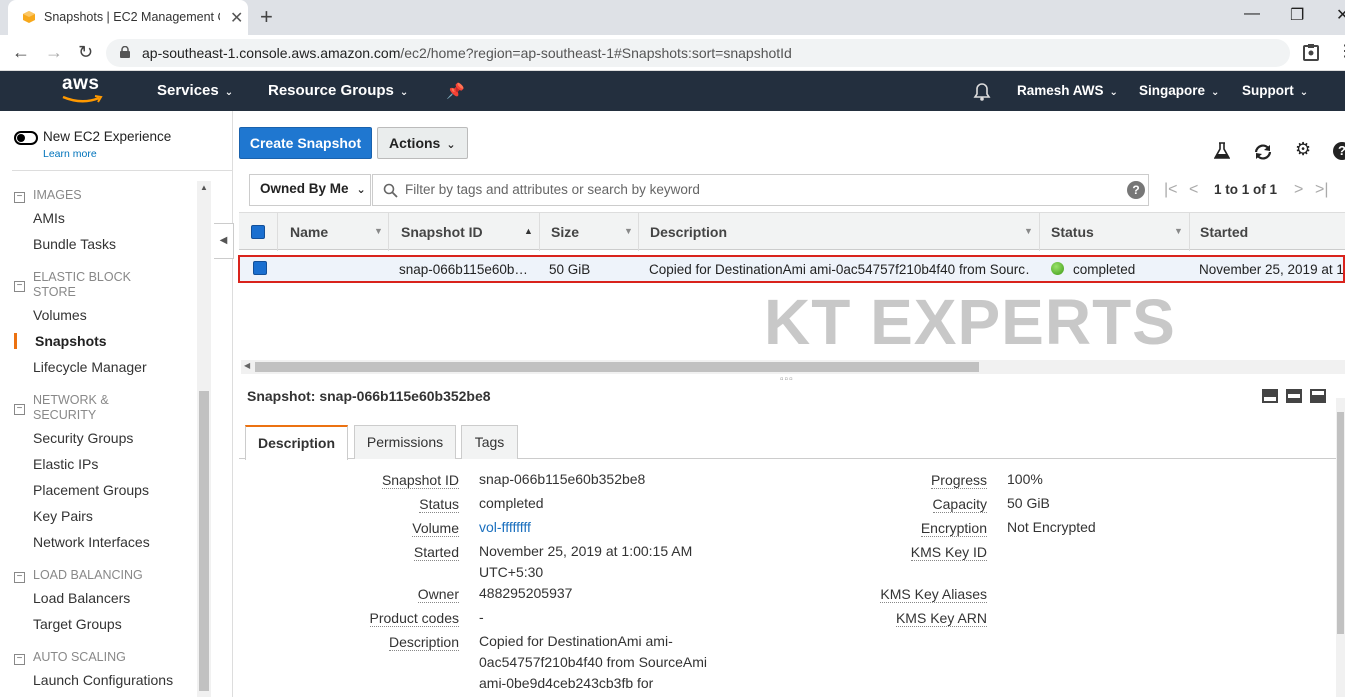  What do you see at coordinates (1311, 52) in the screenshot?
I see `clipboard-icon` at bounding box center [1311, 52].